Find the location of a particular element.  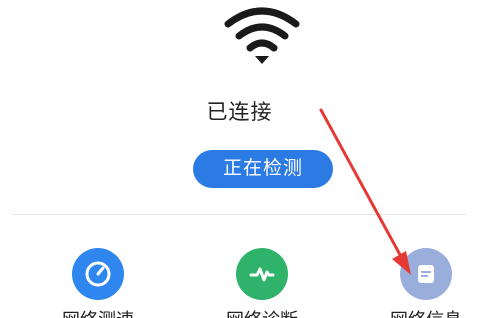

speed-test-button is located at coordinates (98, 274).